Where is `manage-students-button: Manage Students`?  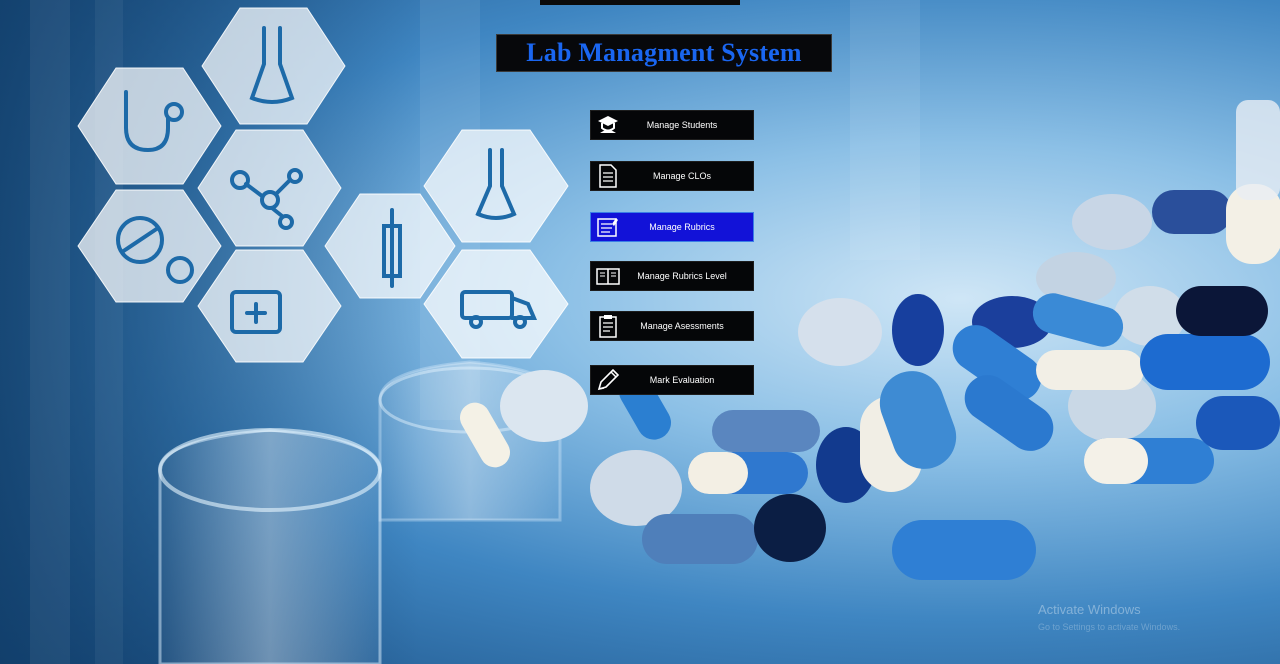 manage-students-button: Manage Students is located at coordinates (672, 125).